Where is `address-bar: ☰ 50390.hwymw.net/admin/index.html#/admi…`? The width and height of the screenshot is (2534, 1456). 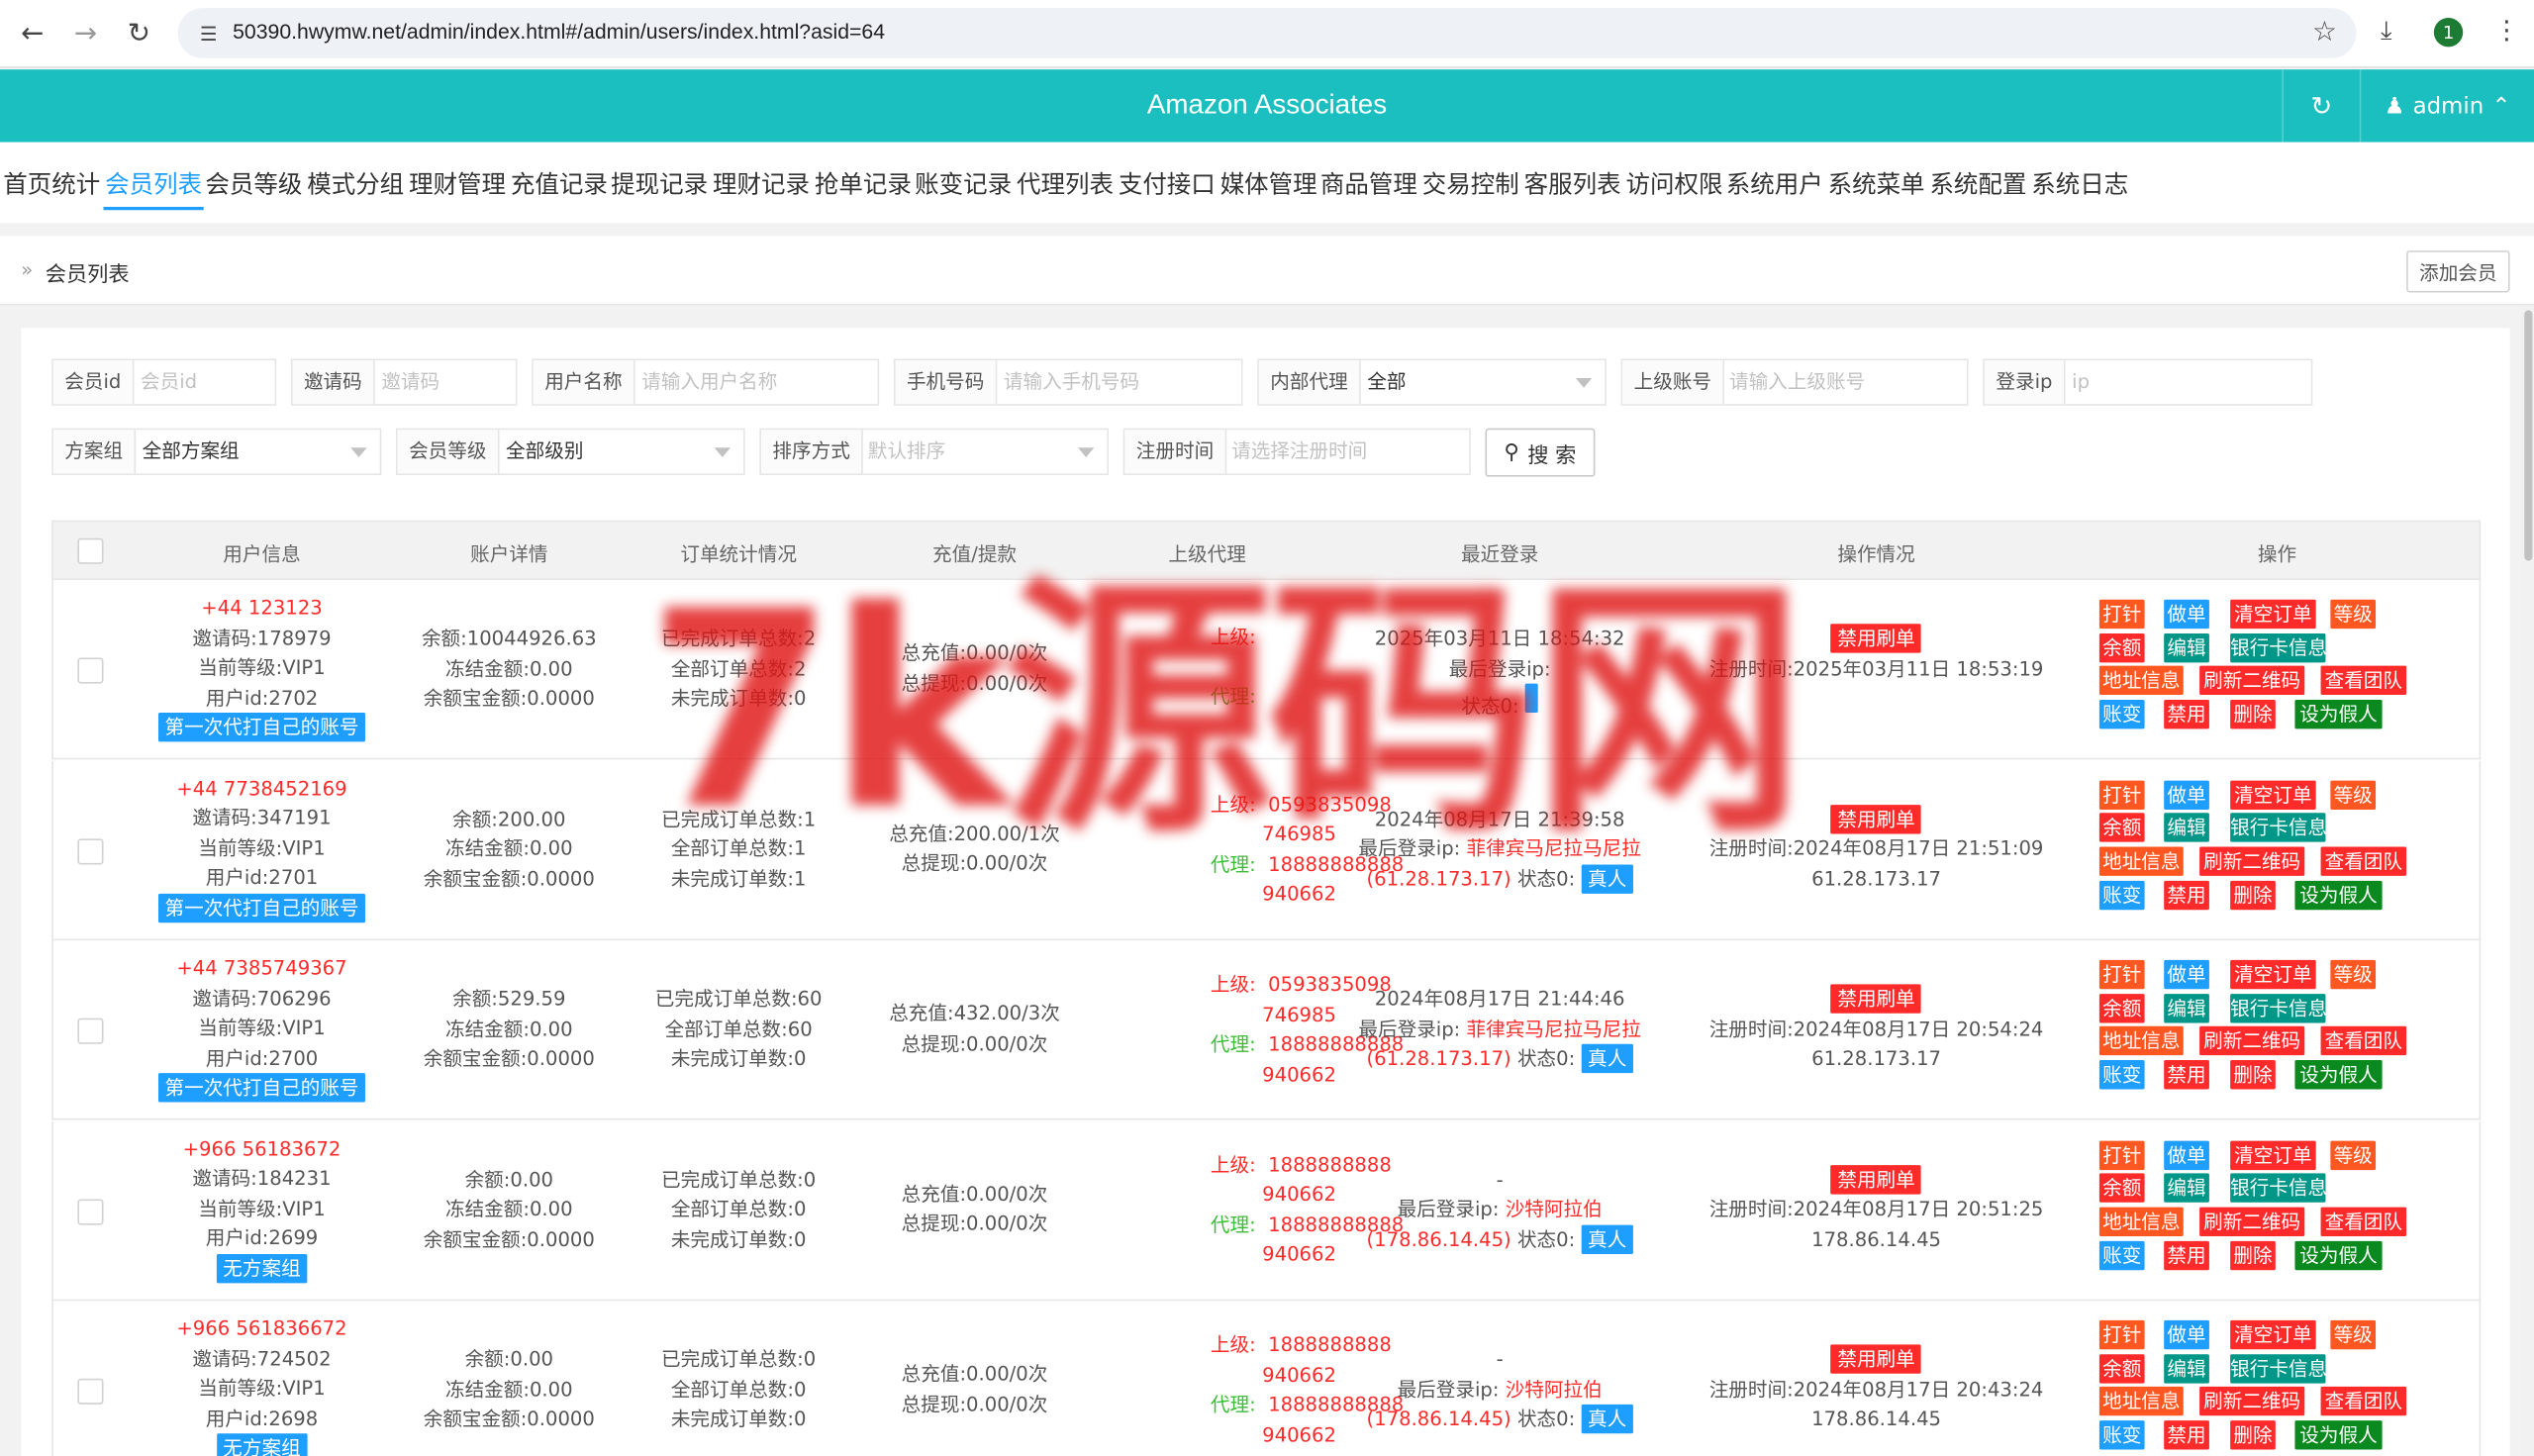 address-bar: ☰ 50390.hwymw.net/admin/index.html#/admi… is located at coordinates (1267, 33).